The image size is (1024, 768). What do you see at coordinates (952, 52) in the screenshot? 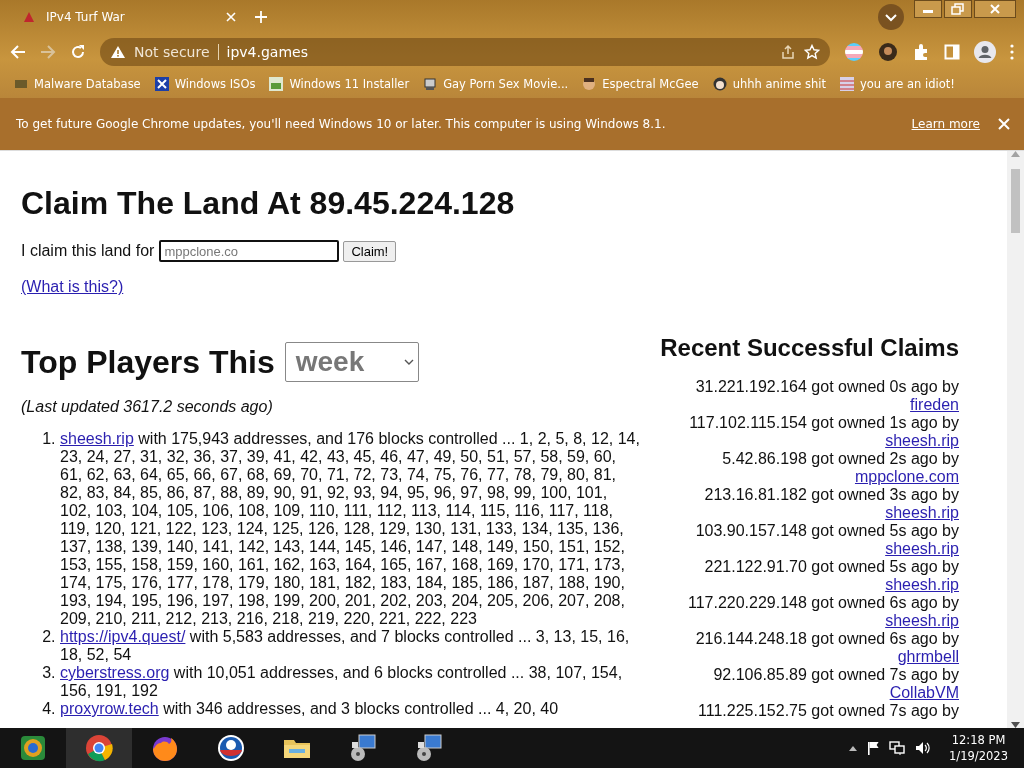
I see `sidebar-icon` at bounding box center [952, 52].